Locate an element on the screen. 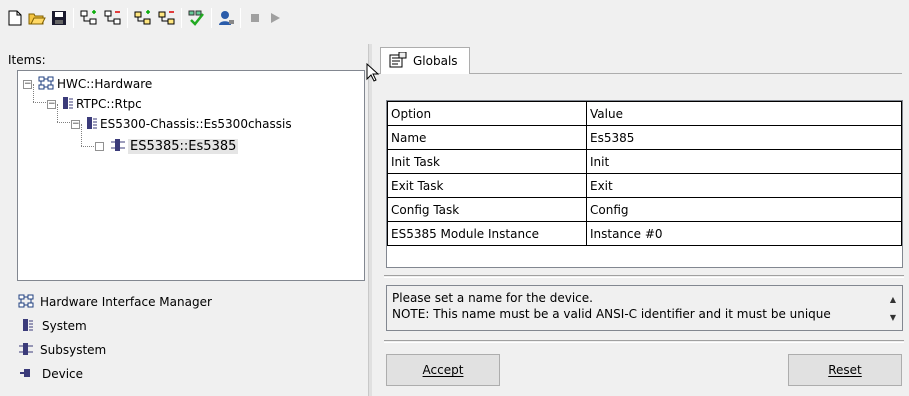  option-cell: Config Task is located at coordinates (487, 209).